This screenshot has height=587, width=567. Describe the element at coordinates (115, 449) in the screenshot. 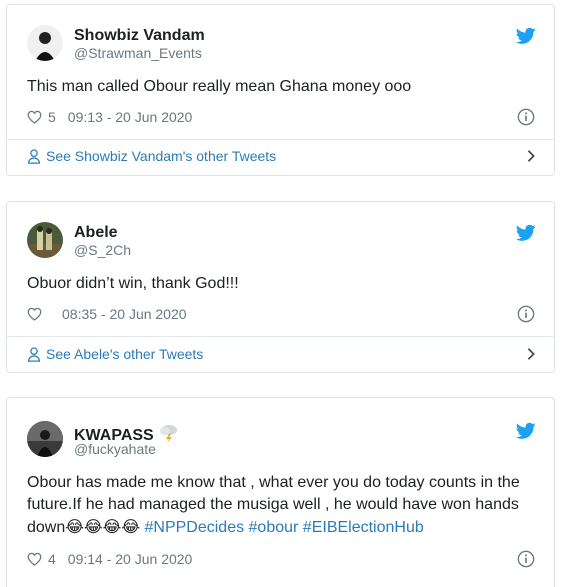

I see `author-handle: @fuckyahate` at that location.